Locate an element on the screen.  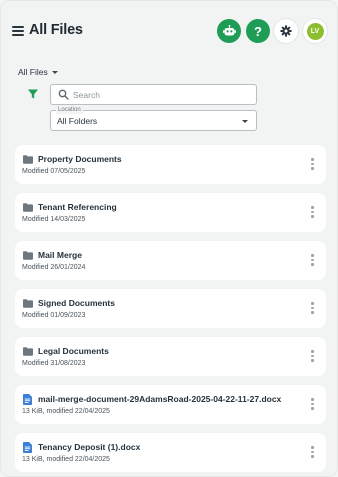
page-title: All Files is located at coordinates (56, 30).